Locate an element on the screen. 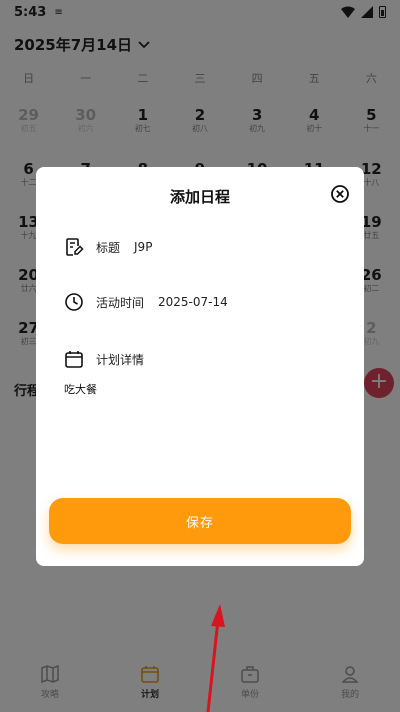 The image size is (400, 712). title-field: 标题 J9P is located at coordinates (108, 247).